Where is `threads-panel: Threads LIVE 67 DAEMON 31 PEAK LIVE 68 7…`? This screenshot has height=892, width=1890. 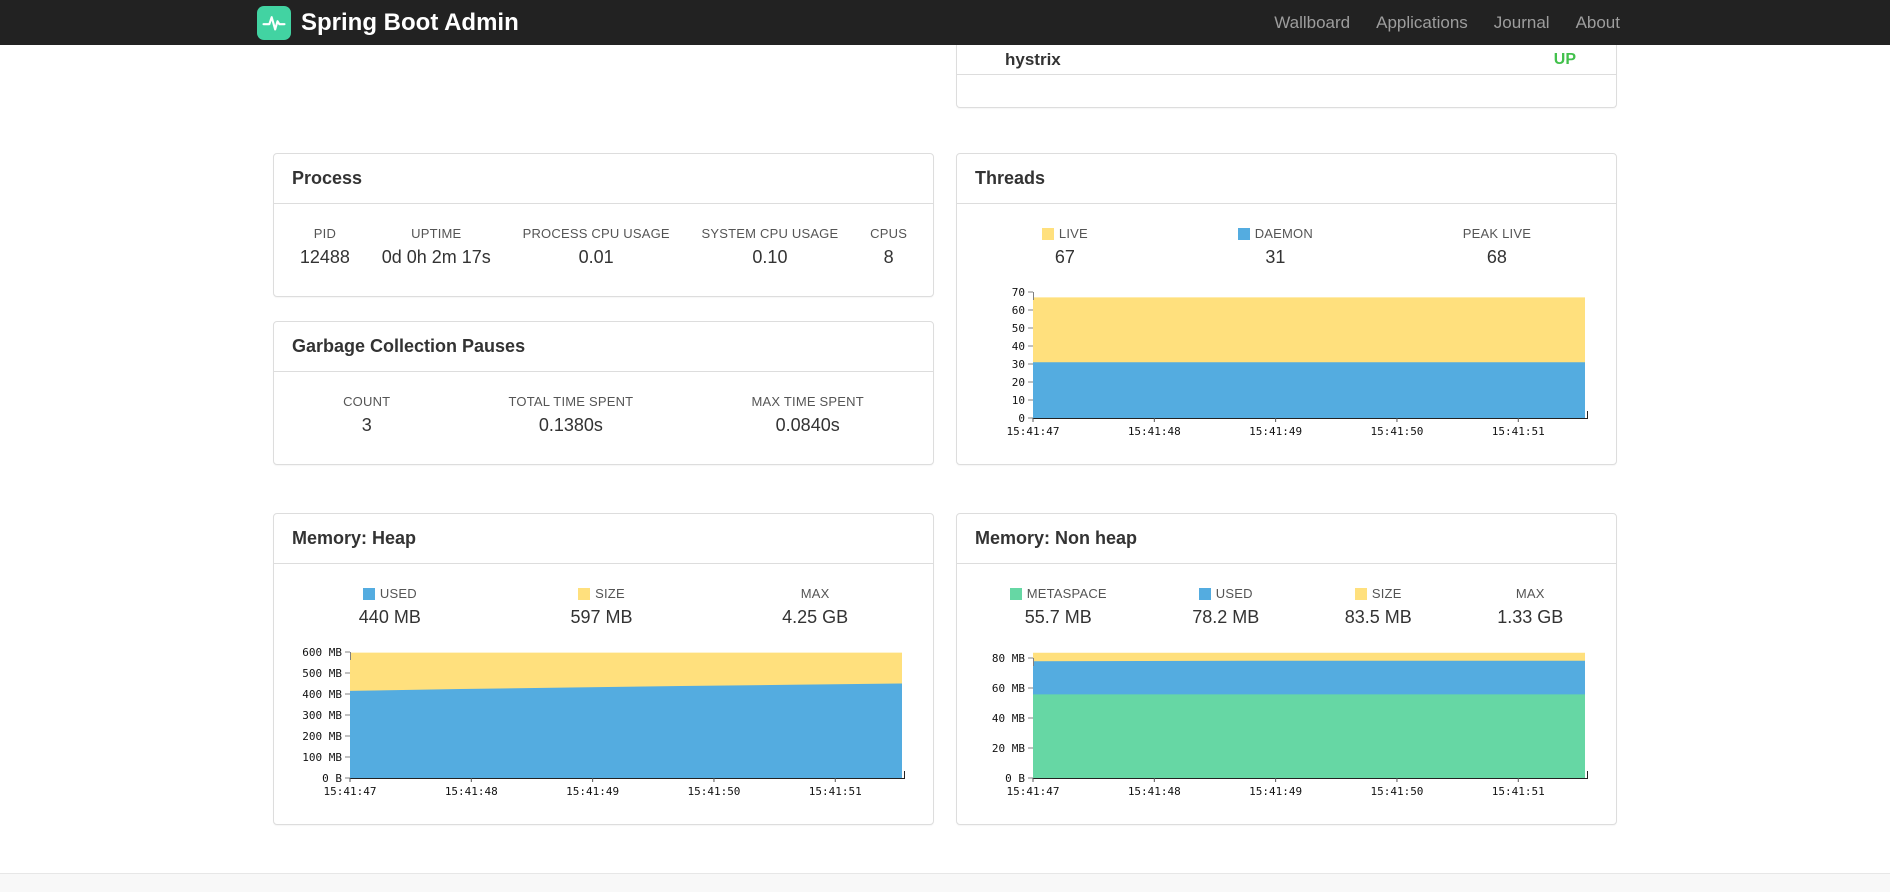 threads-panel: Threads LIVE 67 DAEMON 31 PEAK LIVE 68 7… is located at coordinates (1286, 309).